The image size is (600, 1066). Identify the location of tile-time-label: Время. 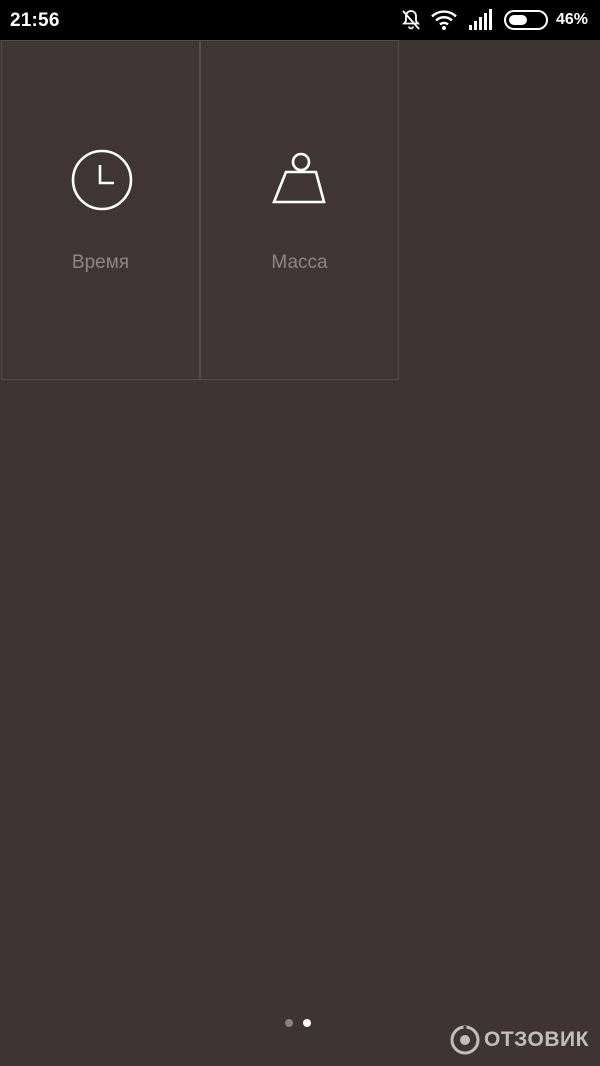
(100, 262).